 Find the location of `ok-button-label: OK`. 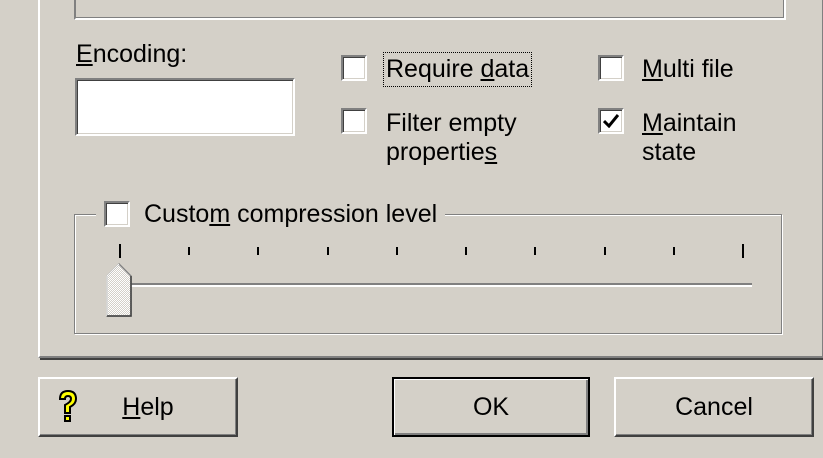

ok-button-label: OK is located at coordinates (491, 406).